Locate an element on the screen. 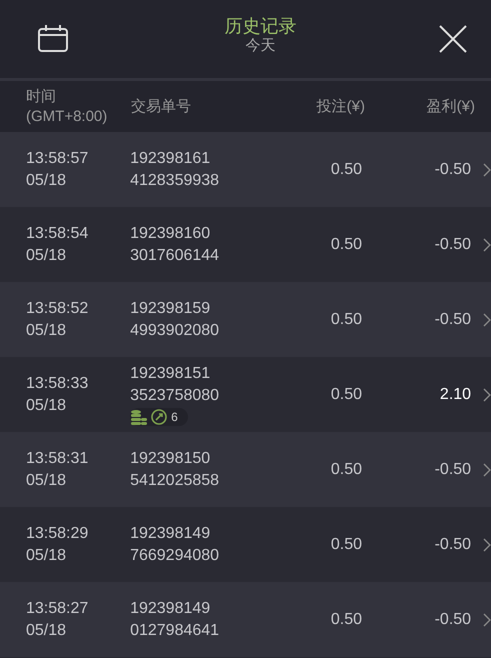  time-text: 13:58:29 is located at coordinates (58, 534).